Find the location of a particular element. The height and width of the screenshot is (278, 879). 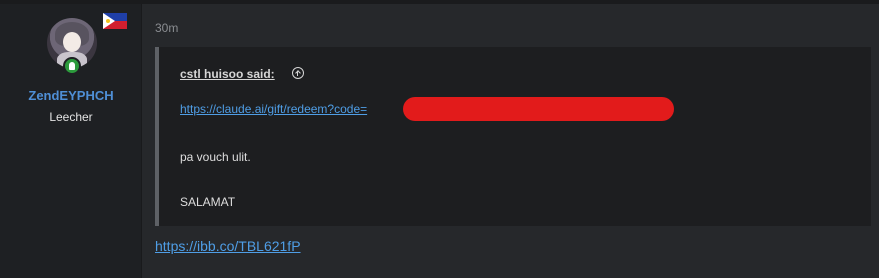

post-timestamp: 30m is located at coordinates (166, 28).